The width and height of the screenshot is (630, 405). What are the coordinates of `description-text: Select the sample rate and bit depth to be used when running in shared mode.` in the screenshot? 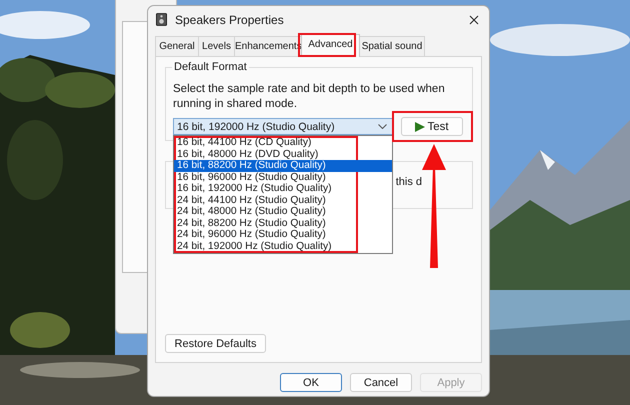 It's located at (309, 97).